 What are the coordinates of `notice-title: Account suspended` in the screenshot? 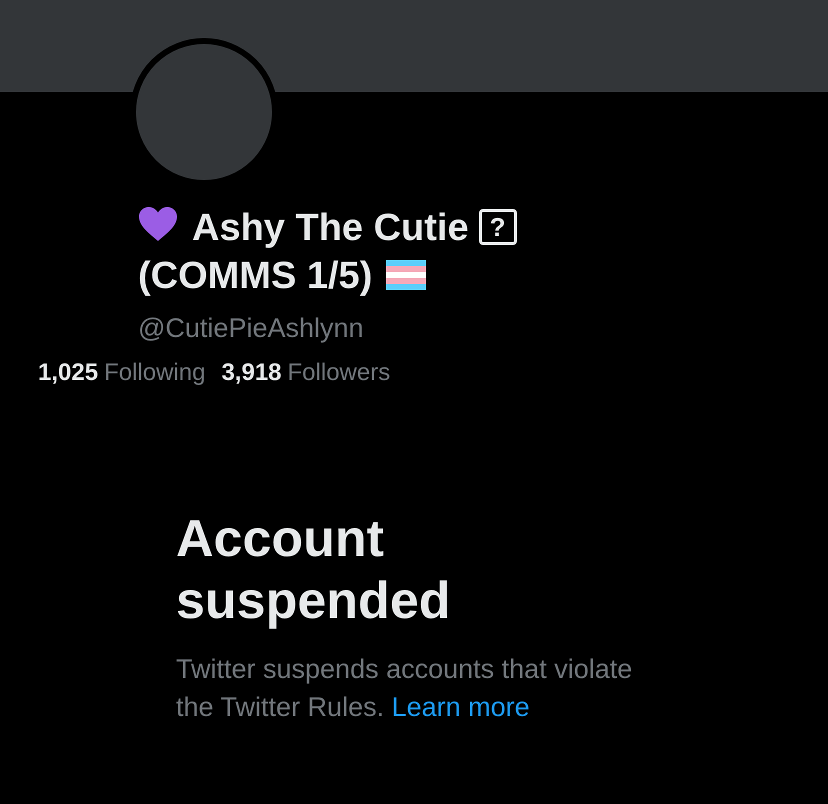 It's located at (314, 570).